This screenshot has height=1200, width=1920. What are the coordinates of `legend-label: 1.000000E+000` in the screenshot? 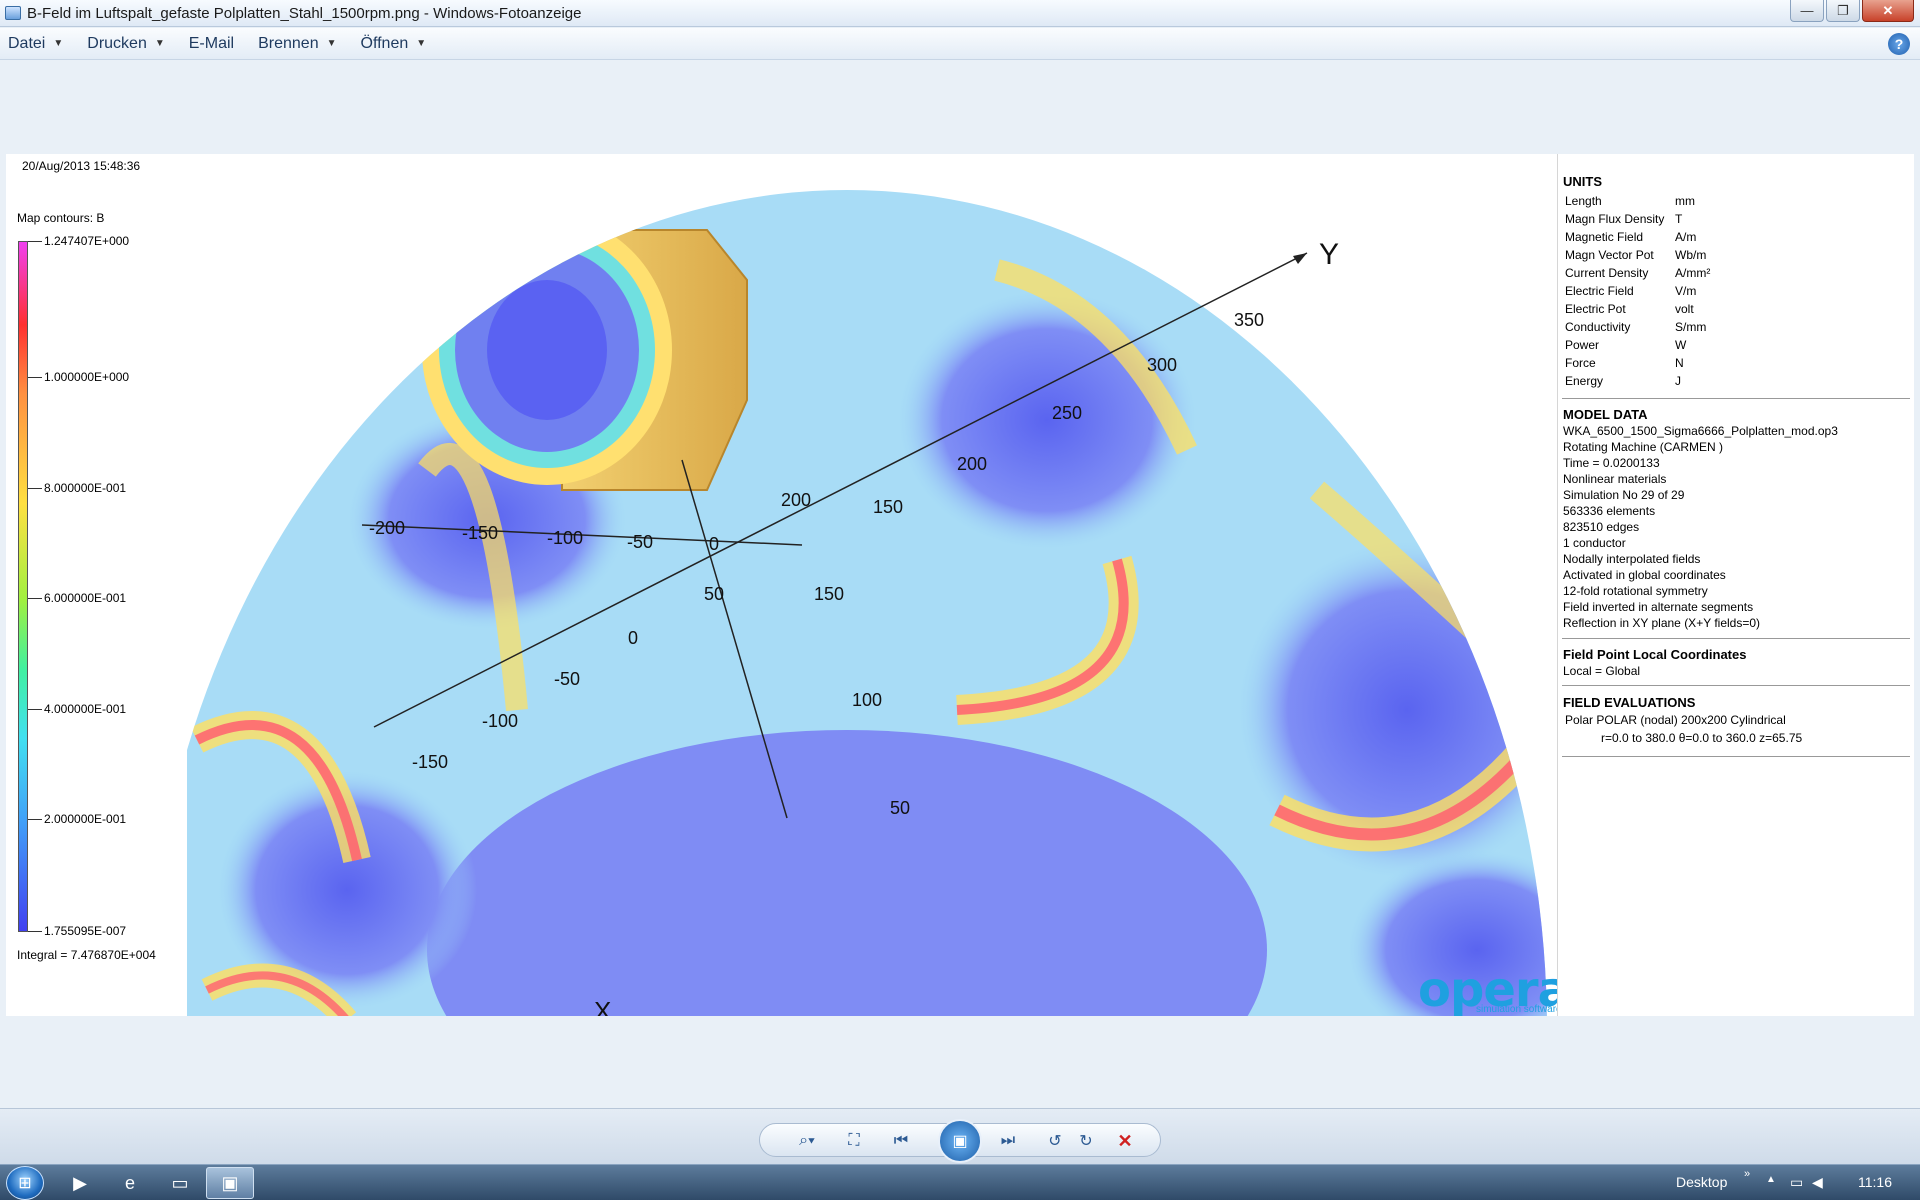 It's located at (87, 377).